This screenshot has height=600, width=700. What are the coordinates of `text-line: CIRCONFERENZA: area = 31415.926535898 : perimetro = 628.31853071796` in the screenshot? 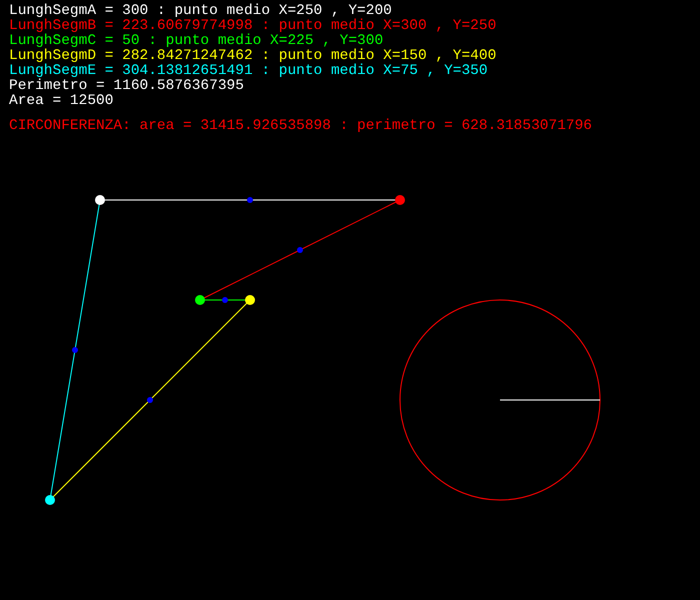 It's located at (300, 126).